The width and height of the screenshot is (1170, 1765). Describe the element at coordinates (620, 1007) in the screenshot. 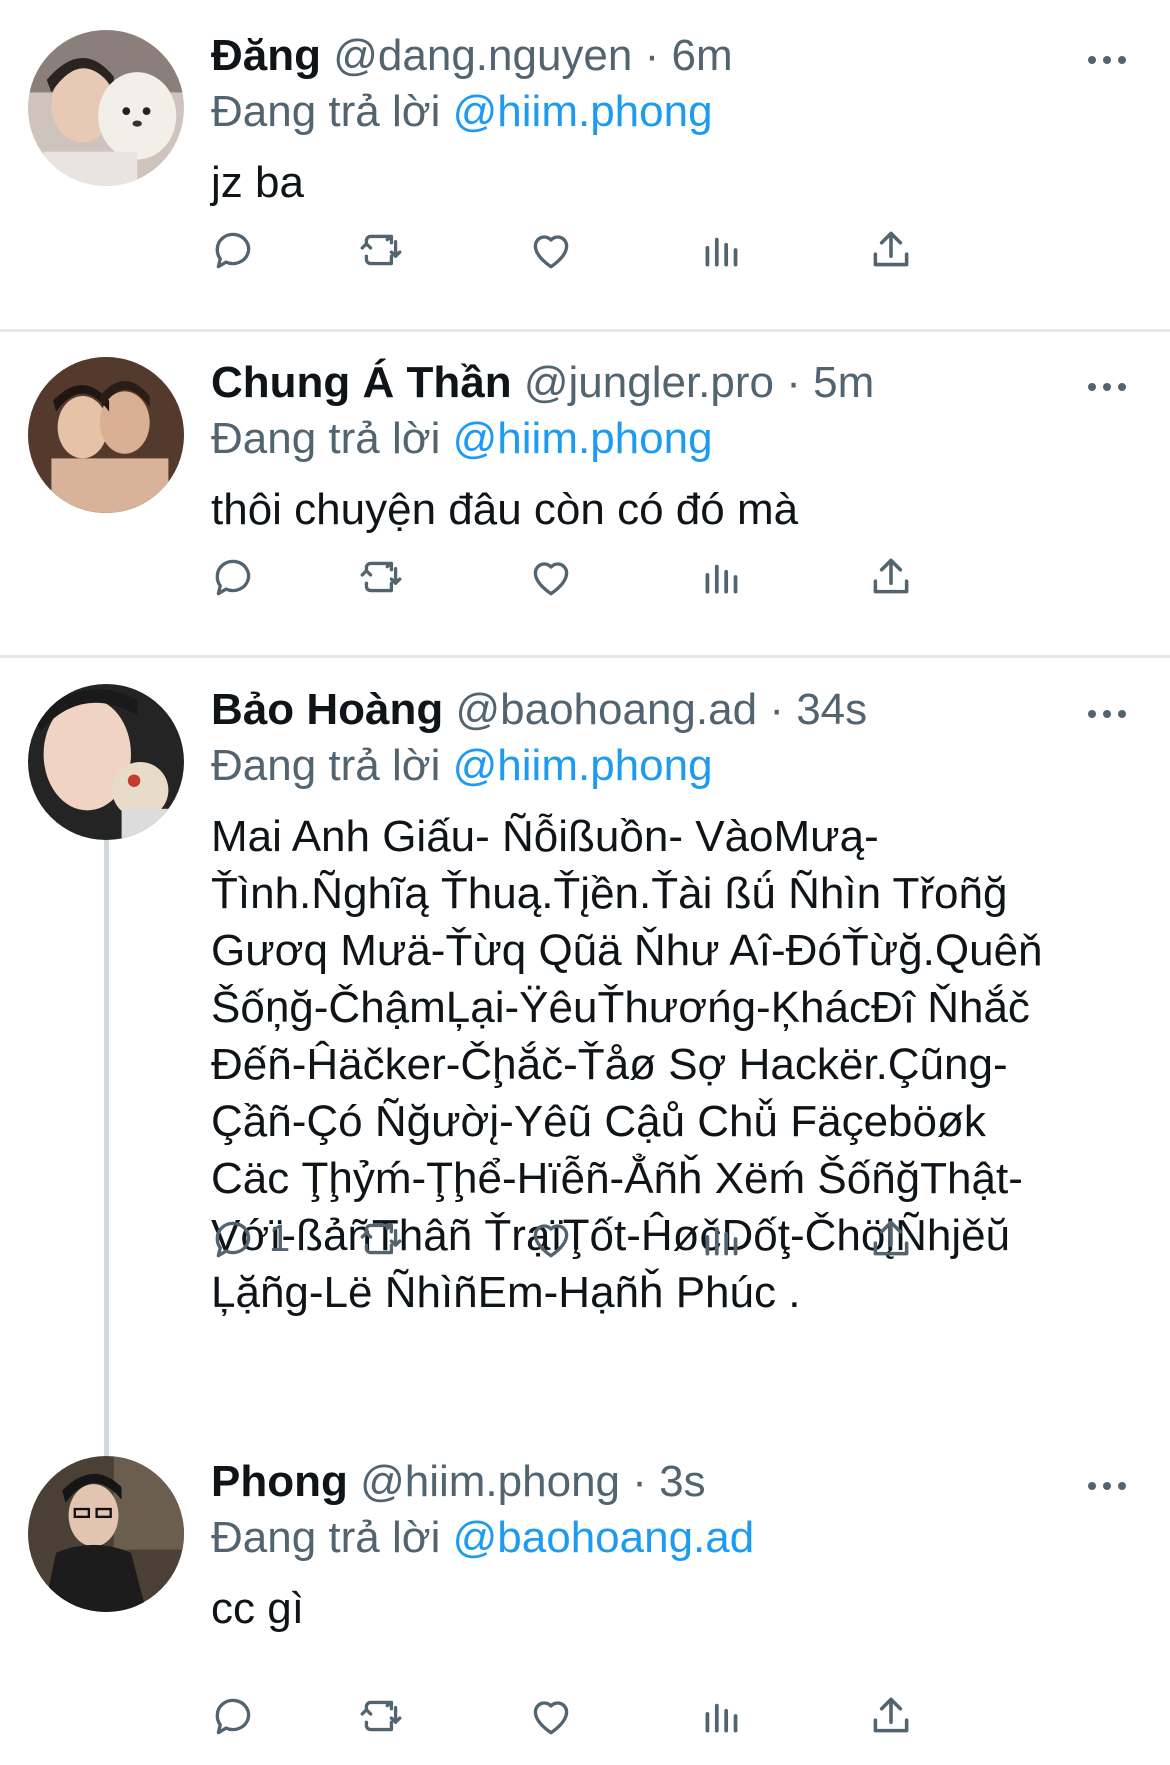

I see `tweet-text-line: Šốņğ-ČhậmĻại-ŸêuŤhươńg-ĶhácĐî Ňhắč` at that location.